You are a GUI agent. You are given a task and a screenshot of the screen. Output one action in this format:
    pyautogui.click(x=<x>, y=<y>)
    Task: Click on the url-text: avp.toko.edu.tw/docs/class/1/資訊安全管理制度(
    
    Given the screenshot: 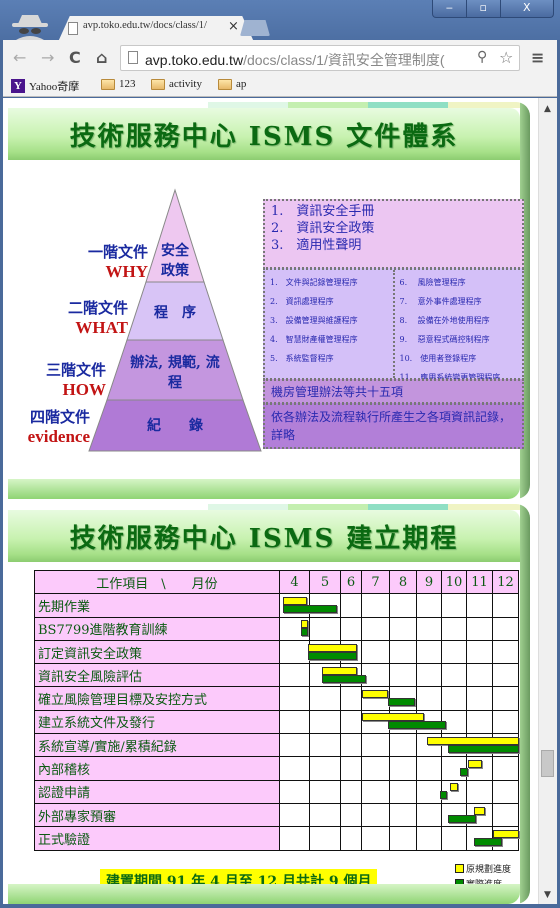 What is the action you would take?
    pyautogui.click(x=310, y=60)
    